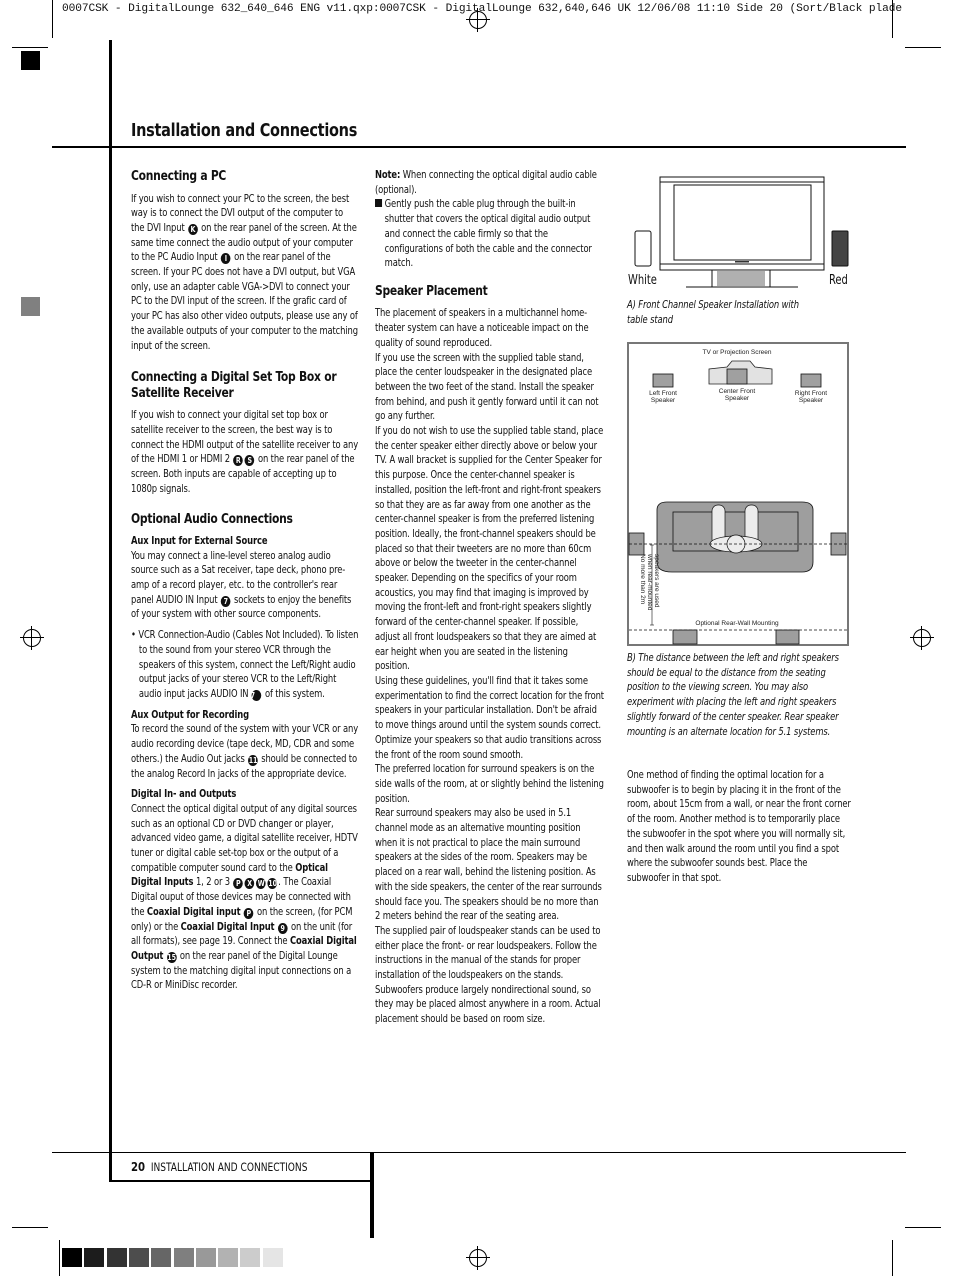 The width and height of the screenshot is (954, 1276). I want to click on left-front-label-2: Speaker, so click(663, 400).